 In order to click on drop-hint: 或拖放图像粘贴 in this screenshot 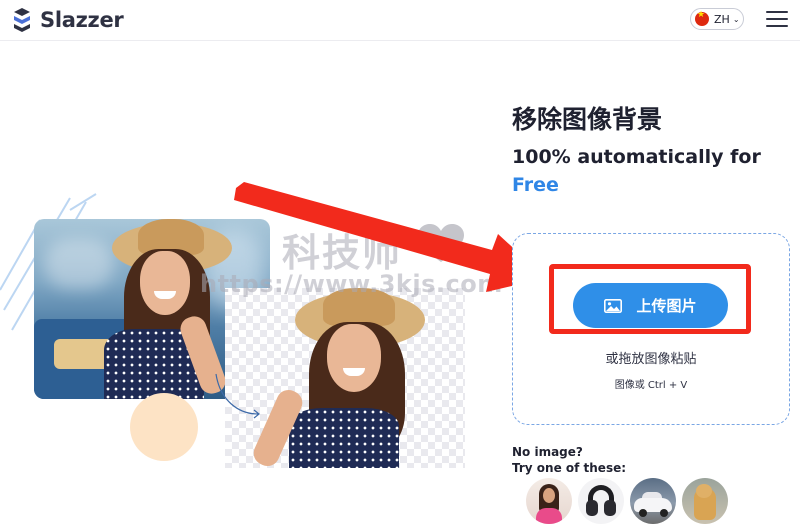, I will do `click(651, 359)`.